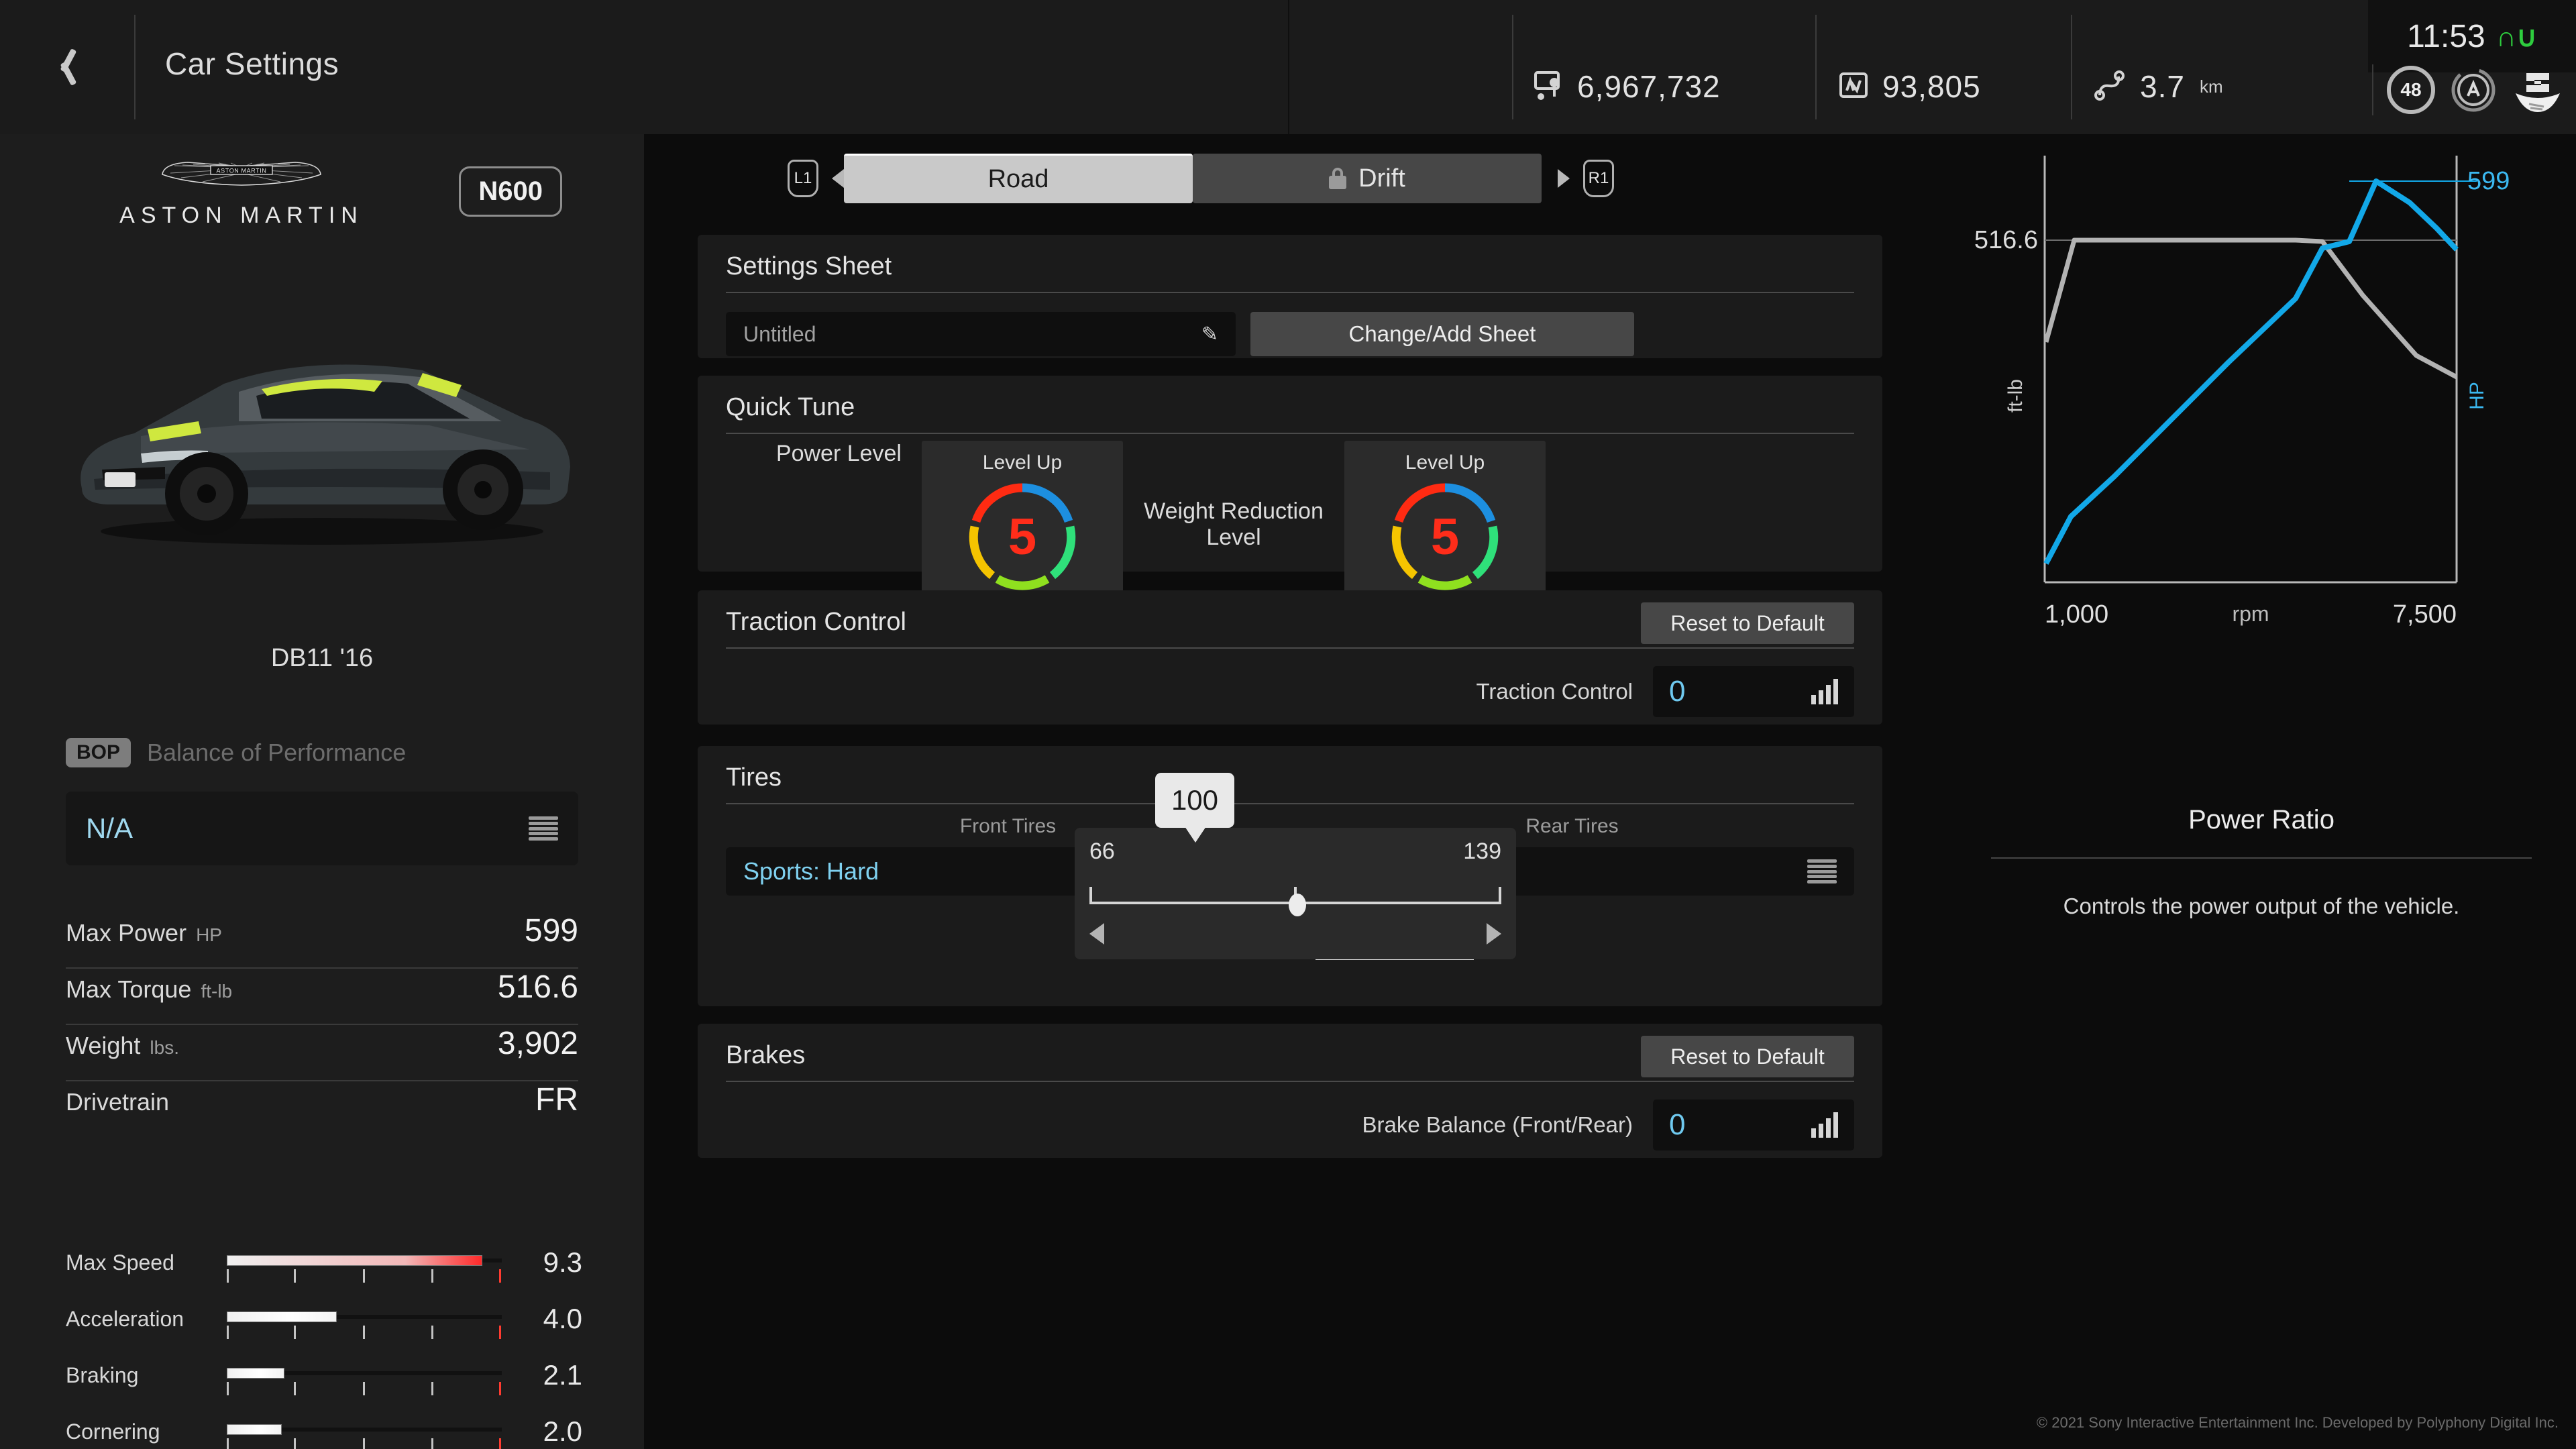  I want to click on slider-max-value: 139, so click(1482, 851).